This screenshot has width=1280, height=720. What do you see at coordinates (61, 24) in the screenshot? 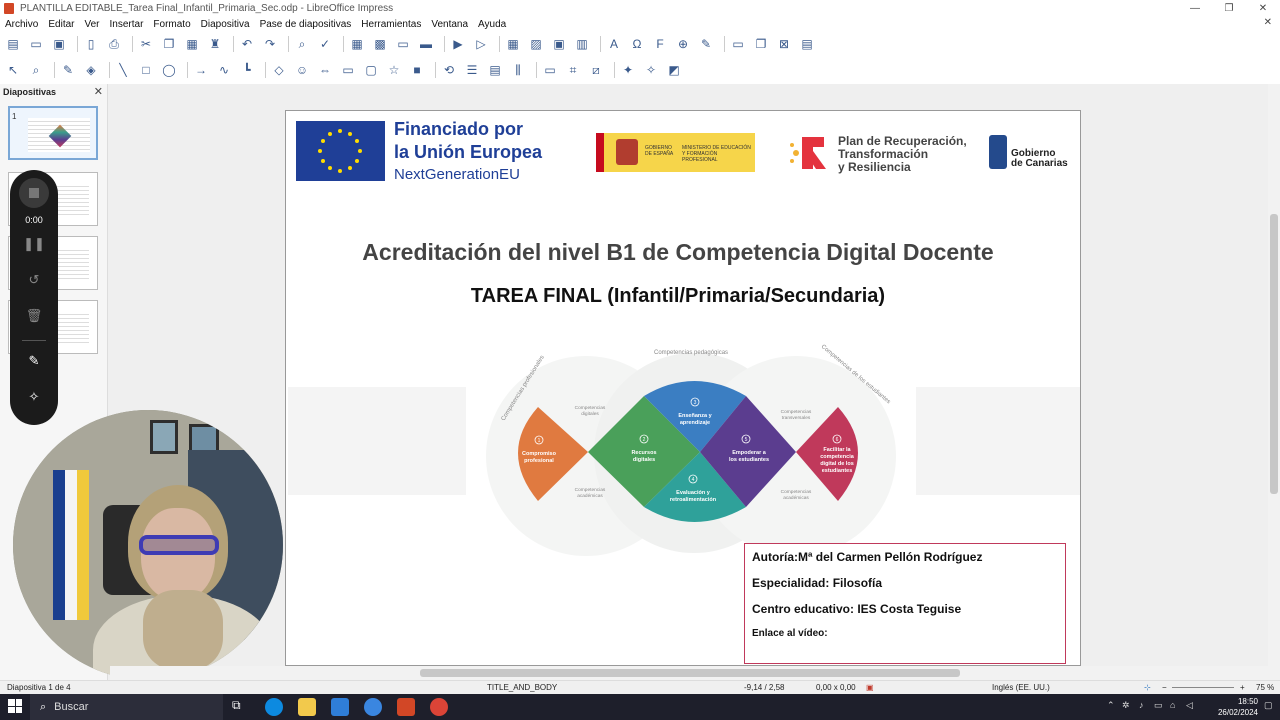
I see `menu-editar: Editar` at bounding box center [61, 24].